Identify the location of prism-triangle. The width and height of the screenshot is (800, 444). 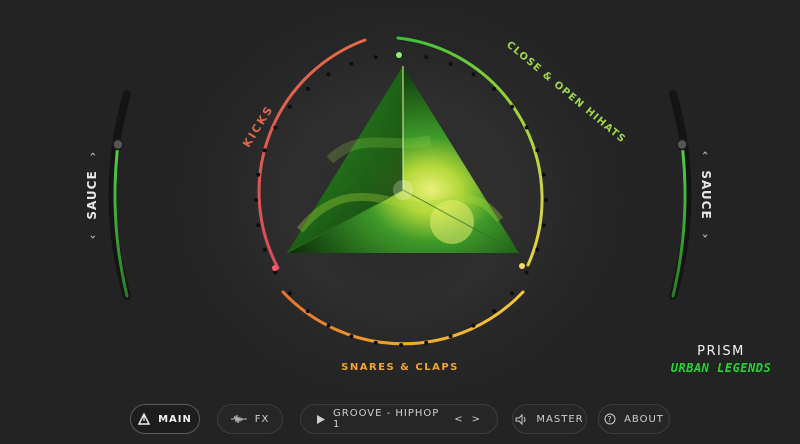
(403, 160).